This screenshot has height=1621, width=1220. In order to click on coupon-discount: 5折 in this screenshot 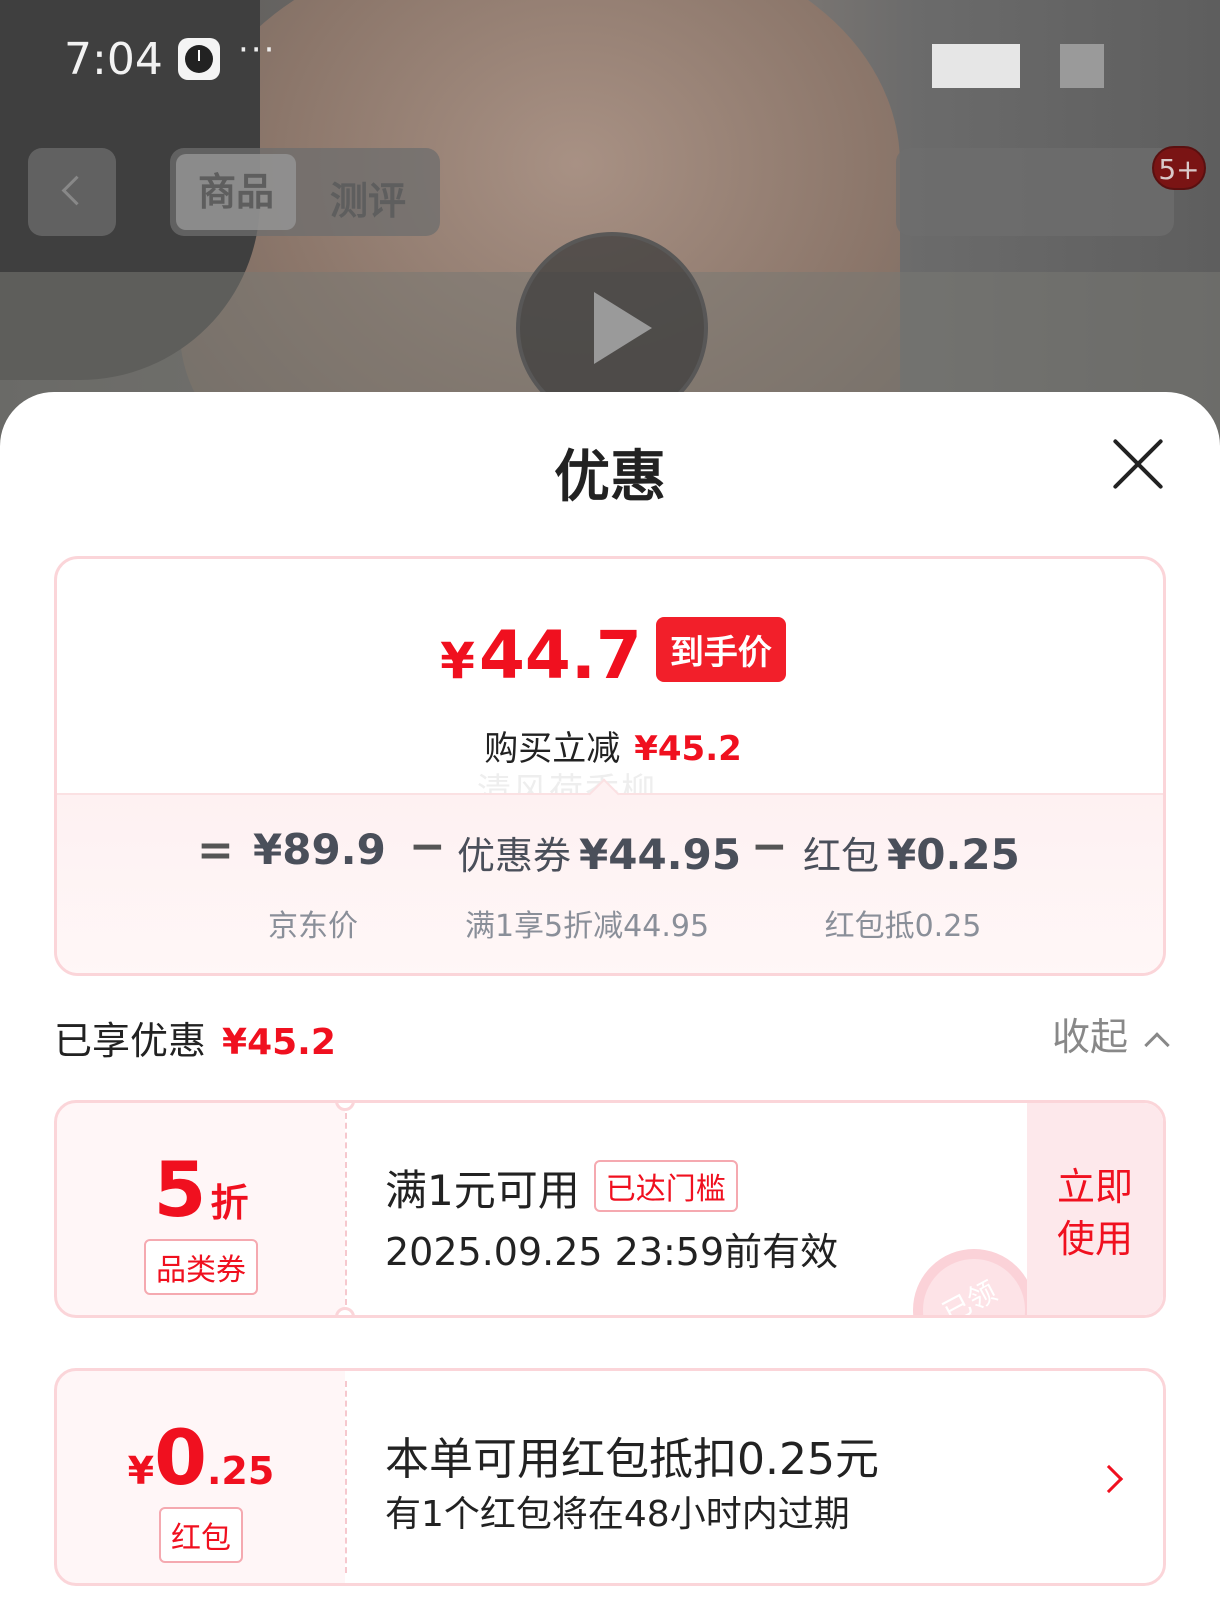, I will do `click(201, 1189)`.